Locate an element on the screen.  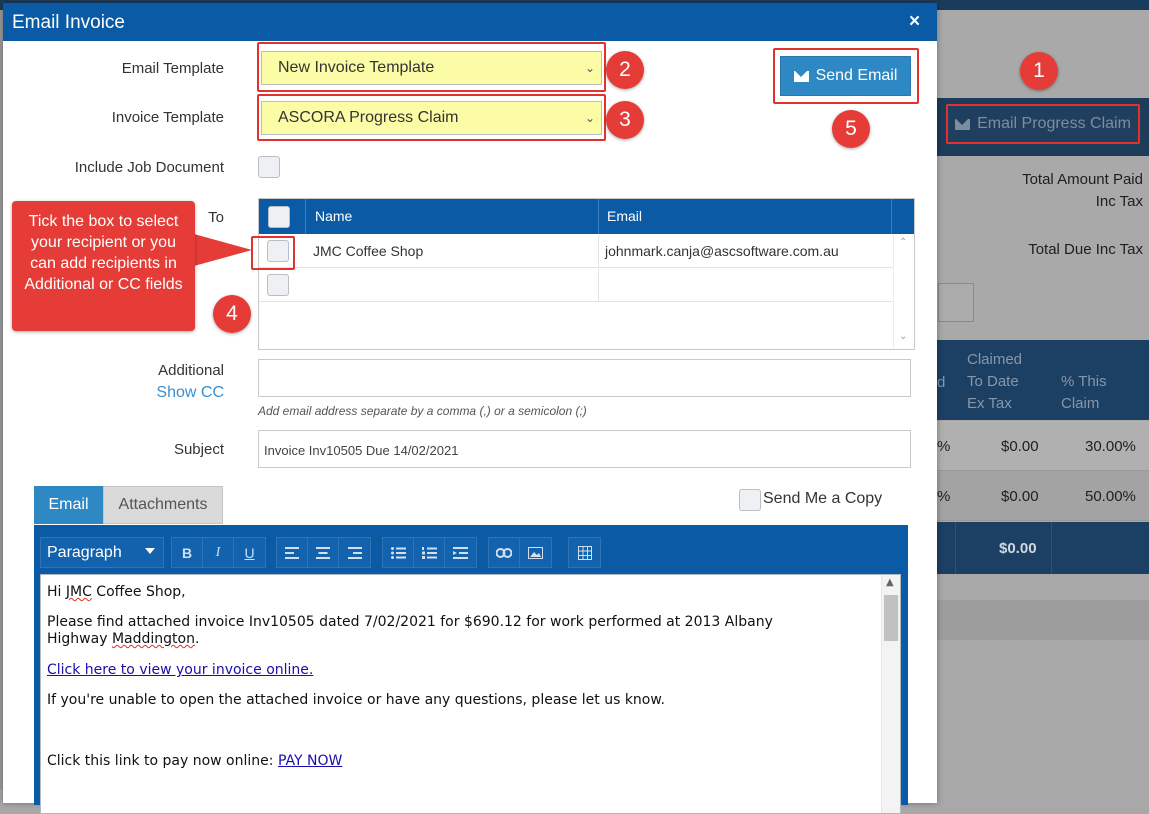
link-icon is located at coordinates (504, 552).